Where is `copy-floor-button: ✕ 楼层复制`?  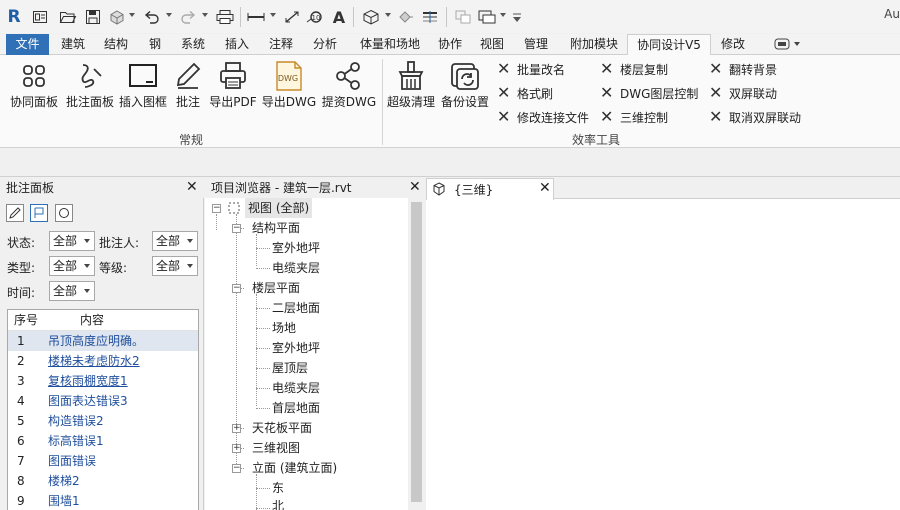
copy-floor-button: ✕ 楼层复制 is located at coordinates (634, 69).